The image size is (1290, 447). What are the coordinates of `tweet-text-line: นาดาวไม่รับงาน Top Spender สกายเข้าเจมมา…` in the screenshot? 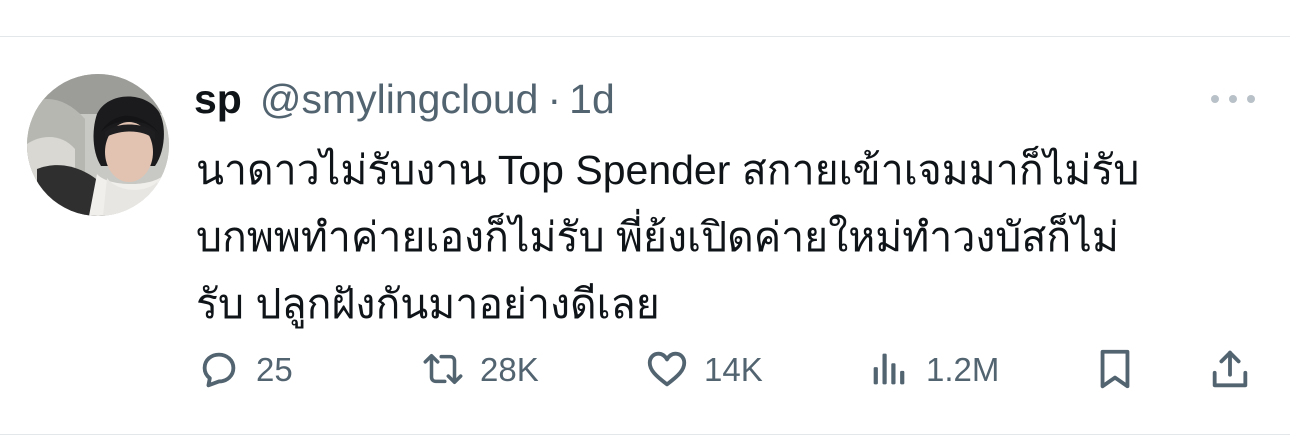 It's located at (668, 170).